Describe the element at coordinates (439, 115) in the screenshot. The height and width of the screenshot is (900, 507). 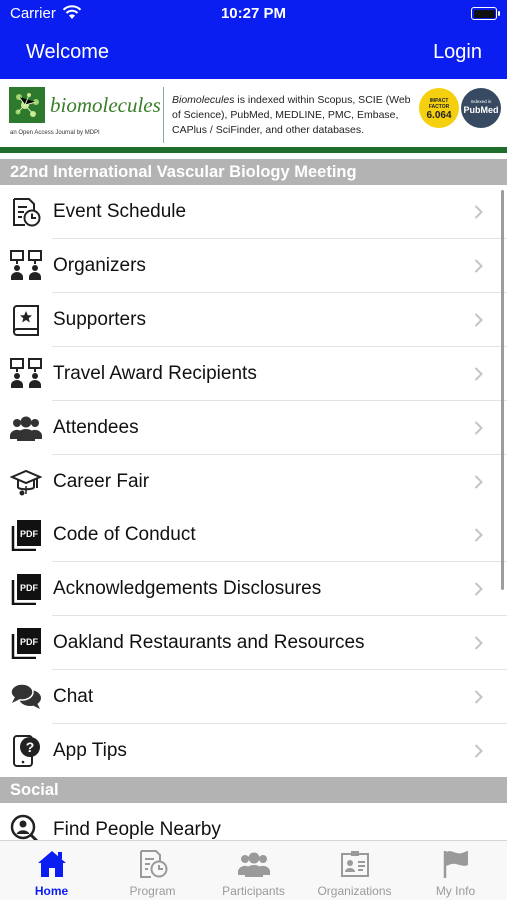
I see `impact-factor-value: 6.064` at that location.